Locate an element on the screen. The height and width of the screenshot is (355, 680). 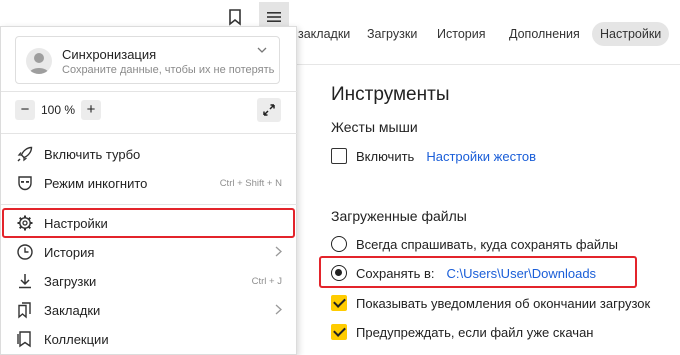
always-ask-label: Всегда спрашивать, куда сохранять файлы is located at coordinates (487, 244).